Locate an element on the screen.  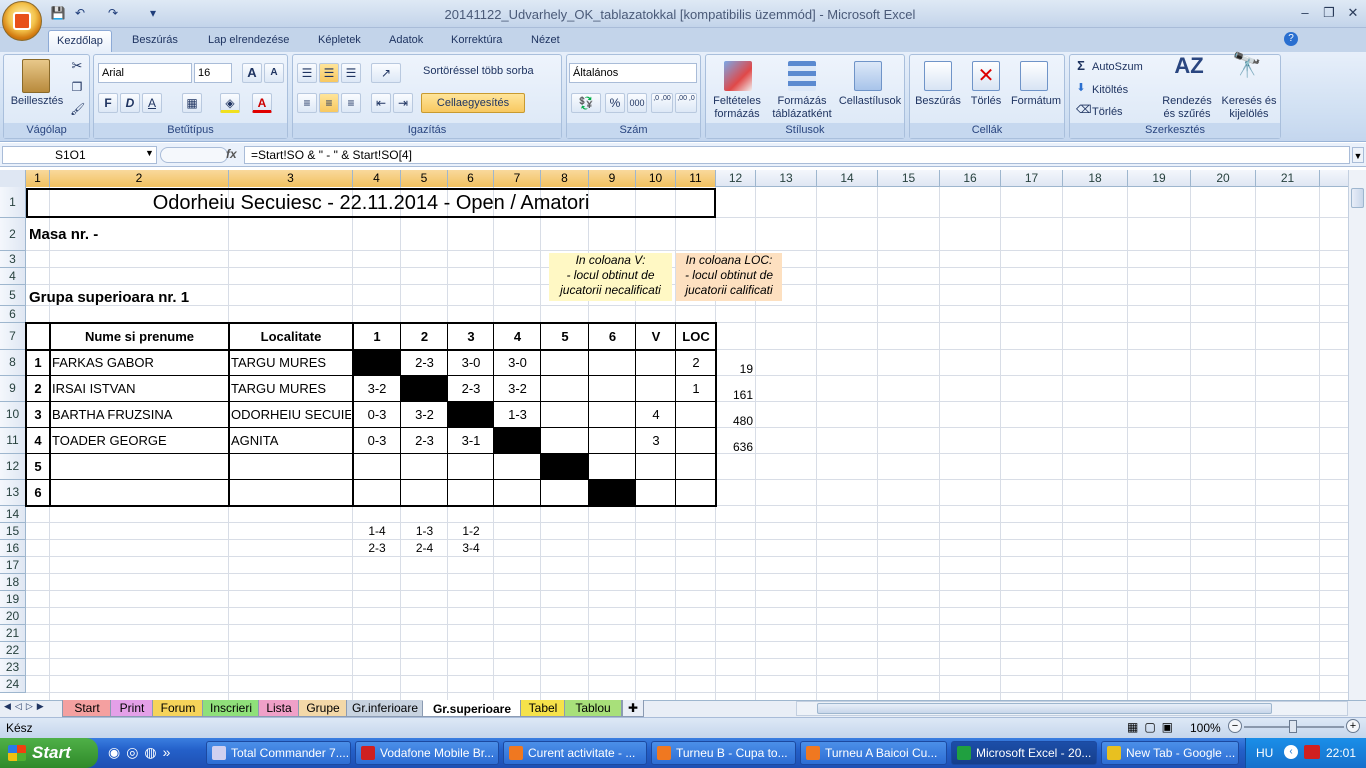
undo-icon: ↶ is located at coordinates (80, 13).